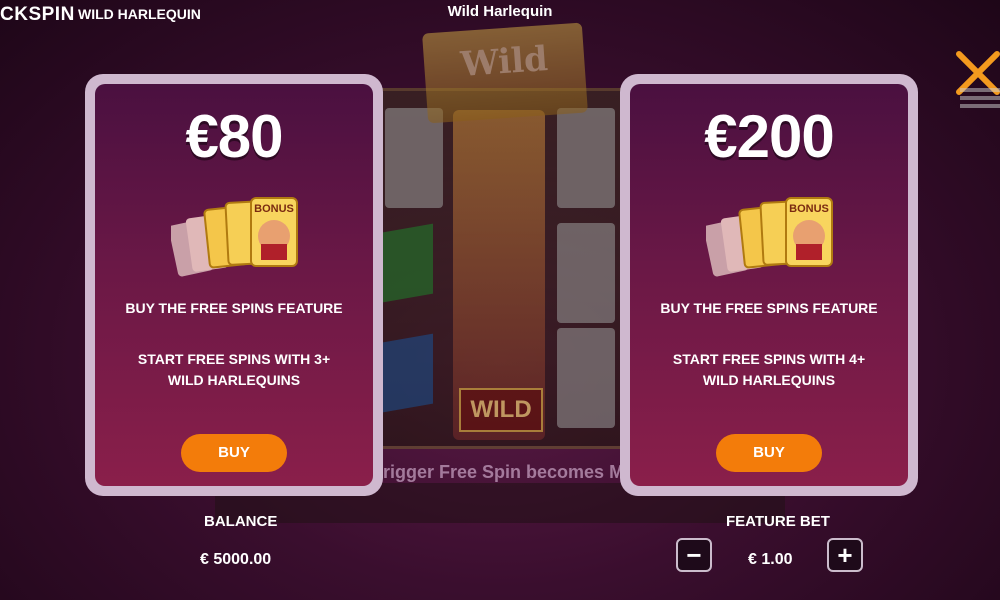 This screenshot has width=1000, height=600. Describe the element at coordinates (505, 73) in the screenshot. I see `game-logo: Wild` at that location.